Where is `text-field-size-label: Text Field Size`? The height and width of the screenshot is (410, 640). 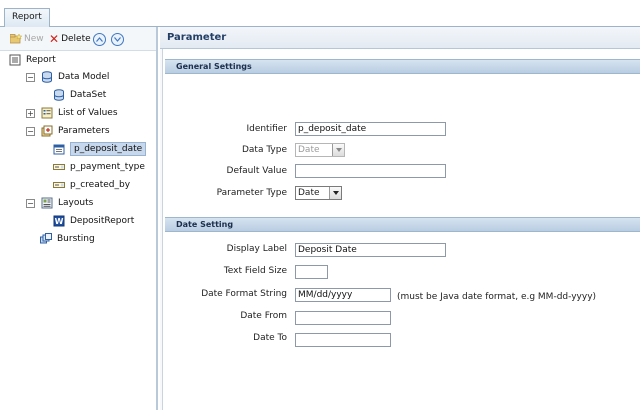
text-field-size-label: Text Field Size is located at coordinates (255, 271).